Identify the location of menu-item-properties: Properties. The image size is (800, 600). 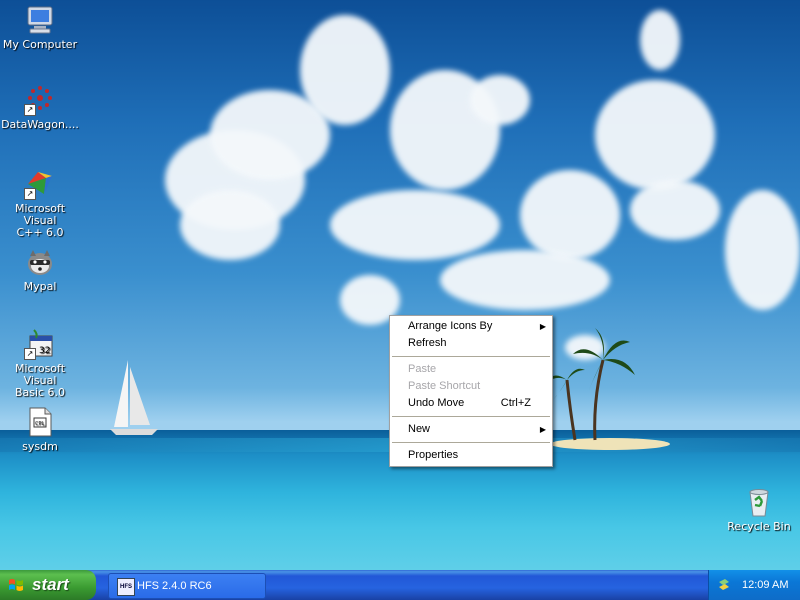
(471, 455).